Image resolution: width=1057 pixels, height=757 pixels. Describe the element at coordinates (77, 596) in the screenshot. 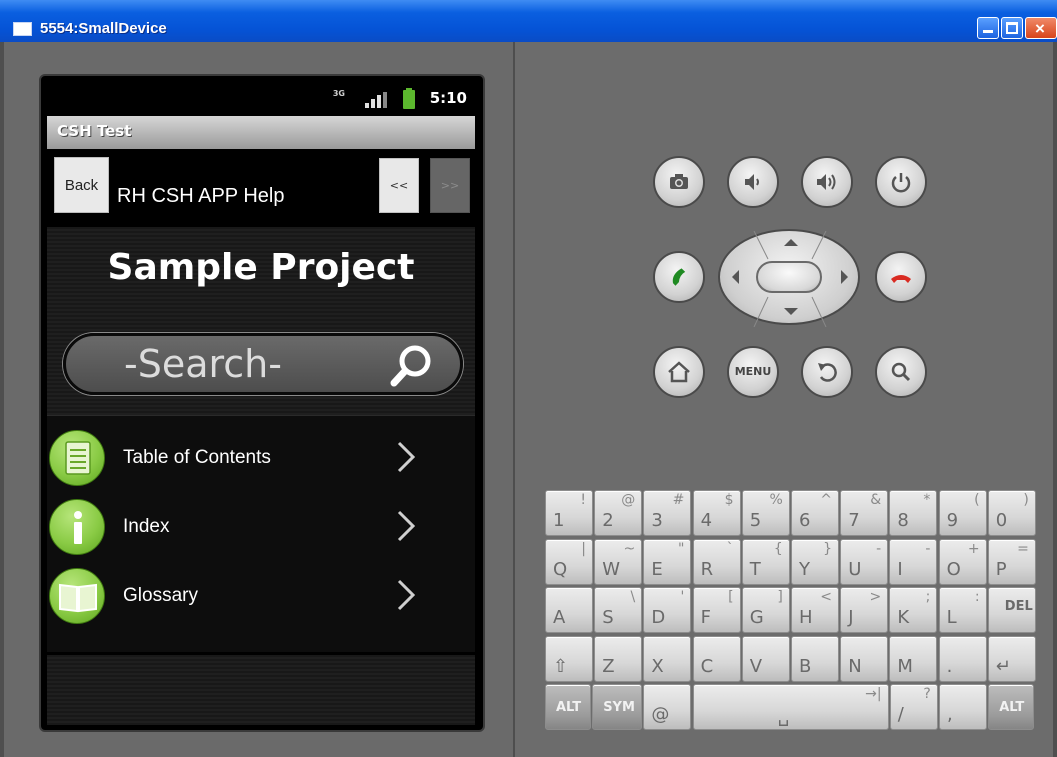

I see `book-icon` at that location.